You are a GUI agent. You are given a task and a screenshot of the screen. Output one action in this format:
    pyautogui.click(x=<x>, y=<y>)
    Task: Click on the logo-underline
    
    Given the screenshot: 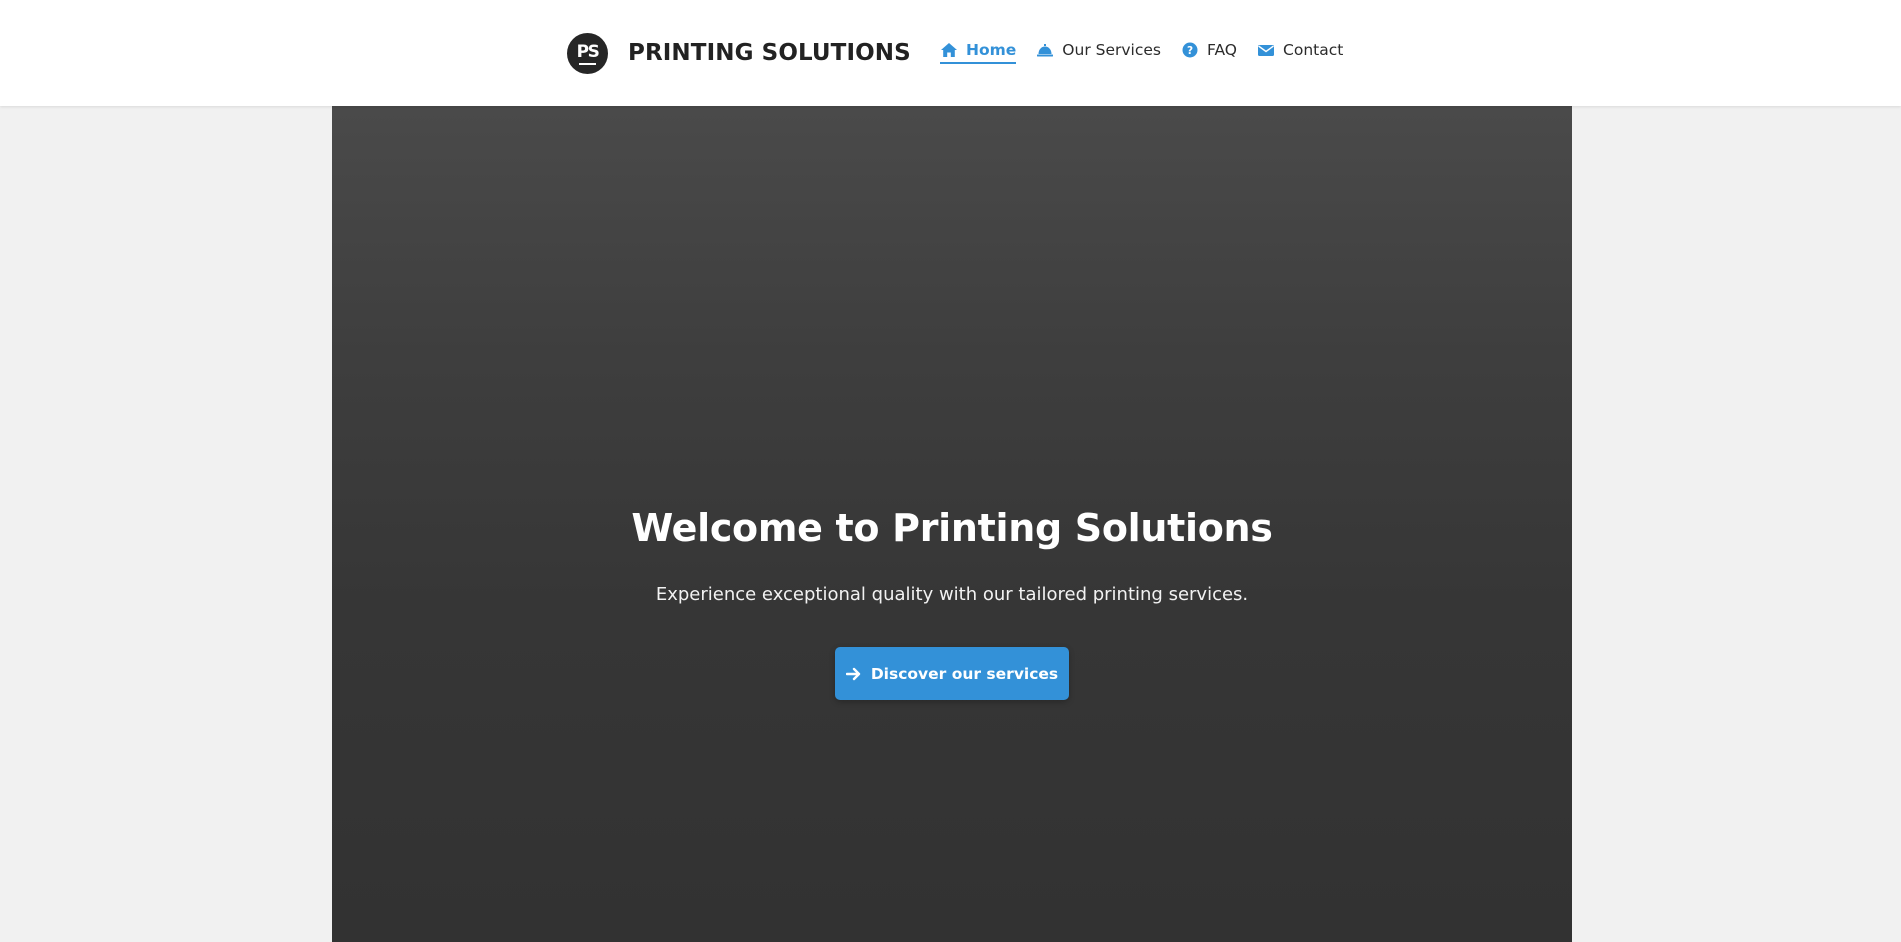 What is the action you would take?
    pyautogui.click(x=587, y=63)
    